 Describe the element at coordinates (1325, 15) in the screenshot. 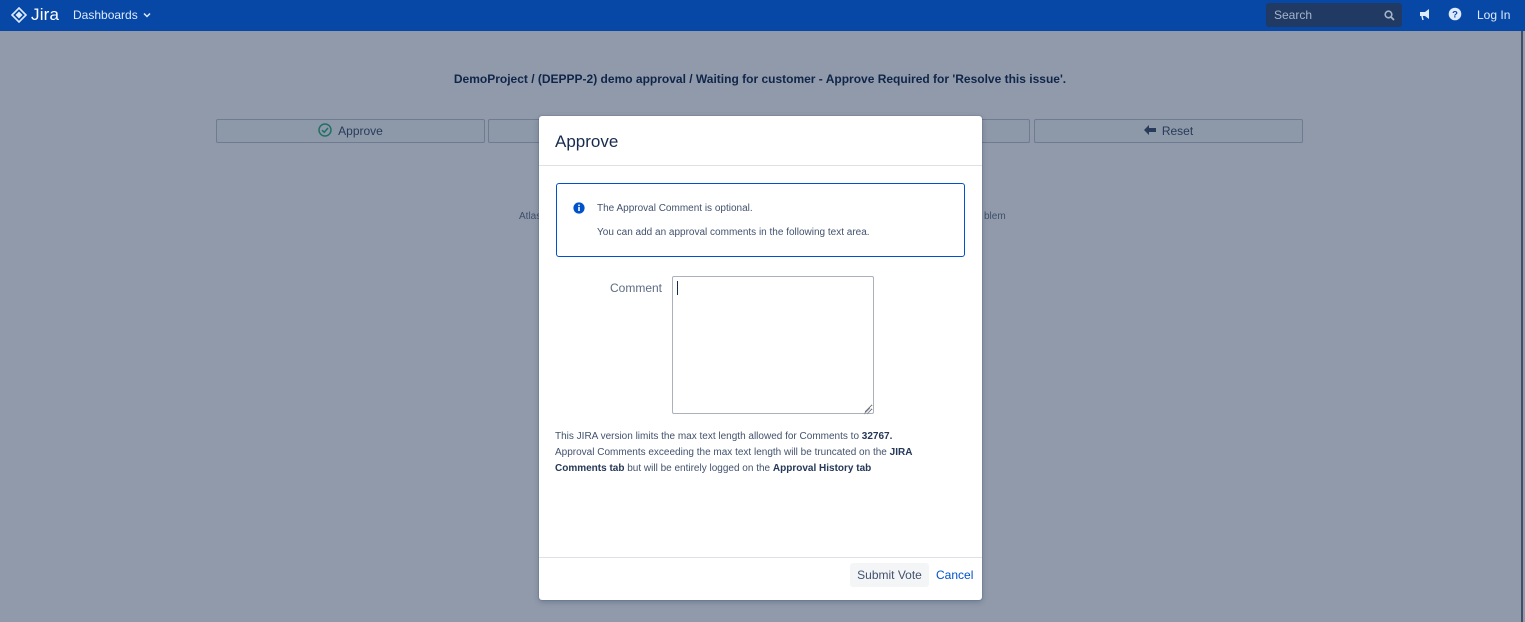

I see `search-input` at that location.